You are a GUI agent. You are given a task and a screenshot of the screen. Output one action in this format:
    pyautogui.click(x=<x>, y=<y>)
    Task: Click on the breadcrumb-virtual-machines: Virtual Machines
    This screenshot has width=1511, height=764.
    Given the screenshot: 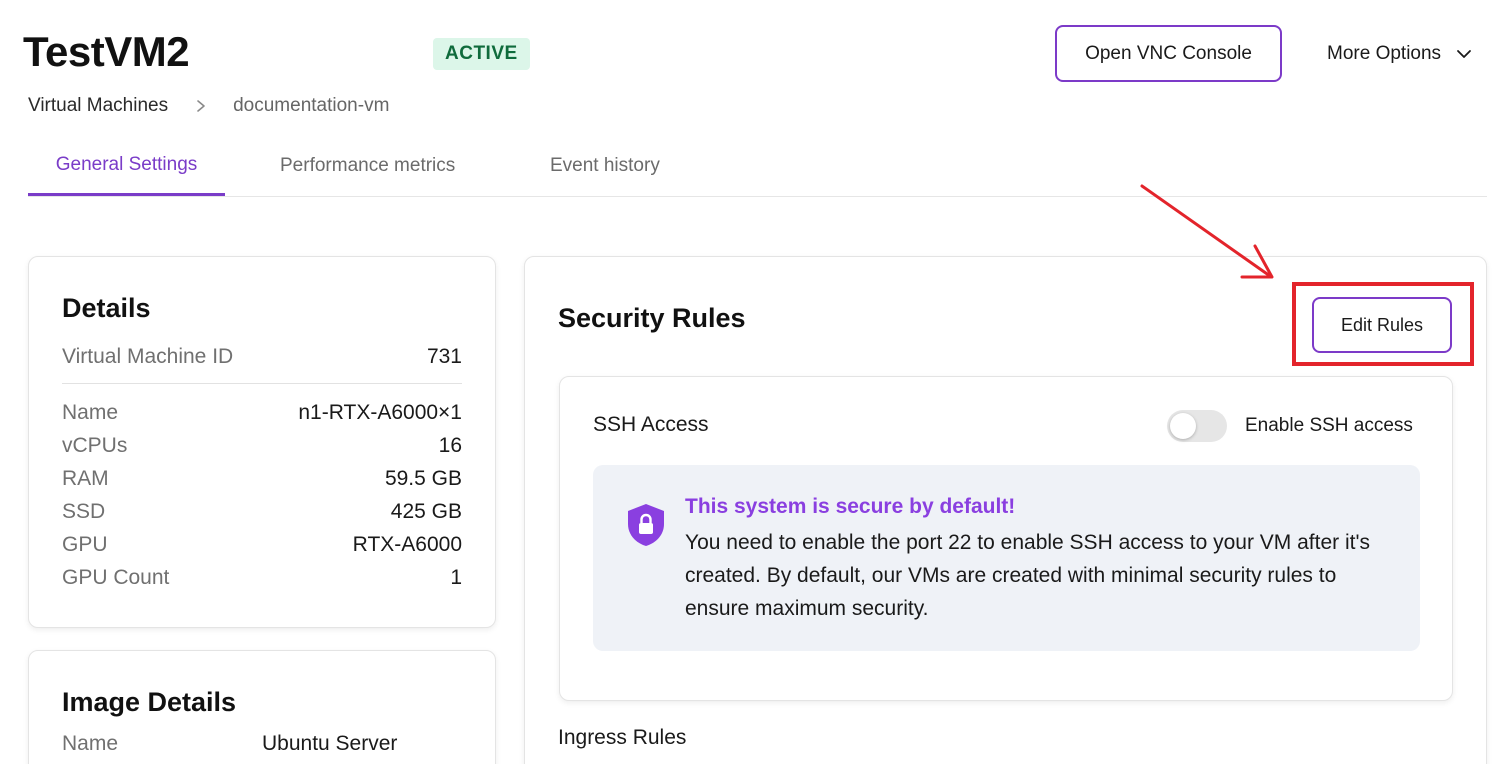 What is the action you would take?
    pyautogui.click(x=98, y=106)
    